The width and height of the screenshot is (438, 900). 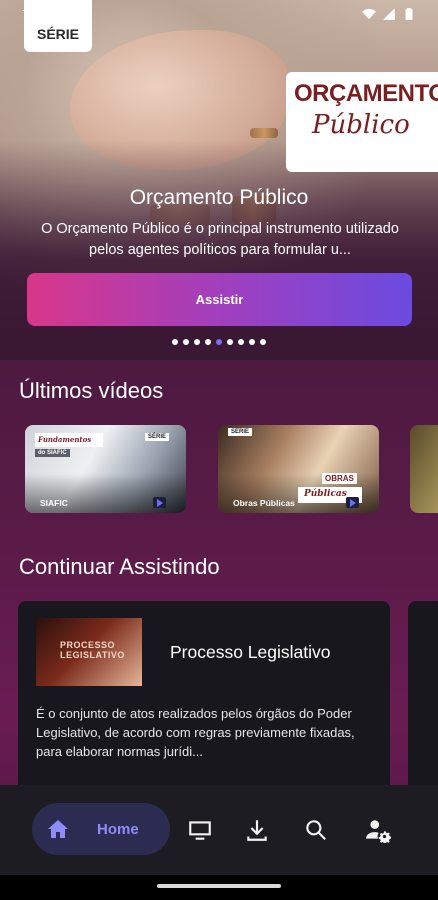 I want to click on nav-search, so click(x=316, y=830).